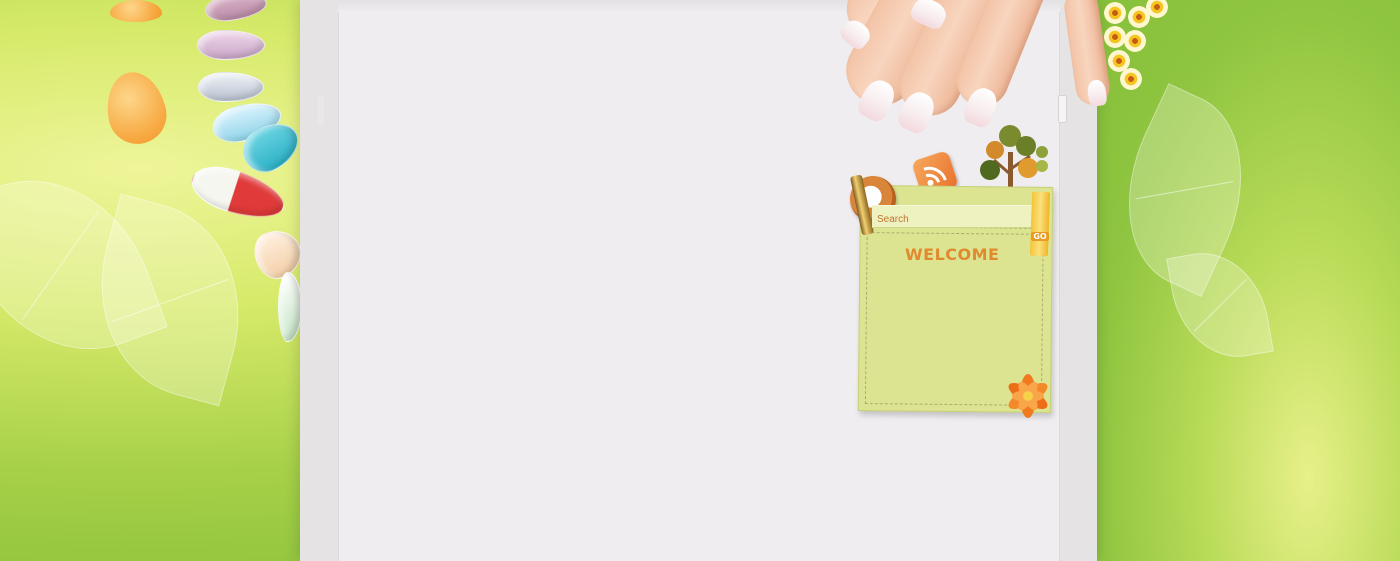  What do you see at coordinates (321, 110) in the screenshot?
I see `left-handle` at bounding box center [321, 110].